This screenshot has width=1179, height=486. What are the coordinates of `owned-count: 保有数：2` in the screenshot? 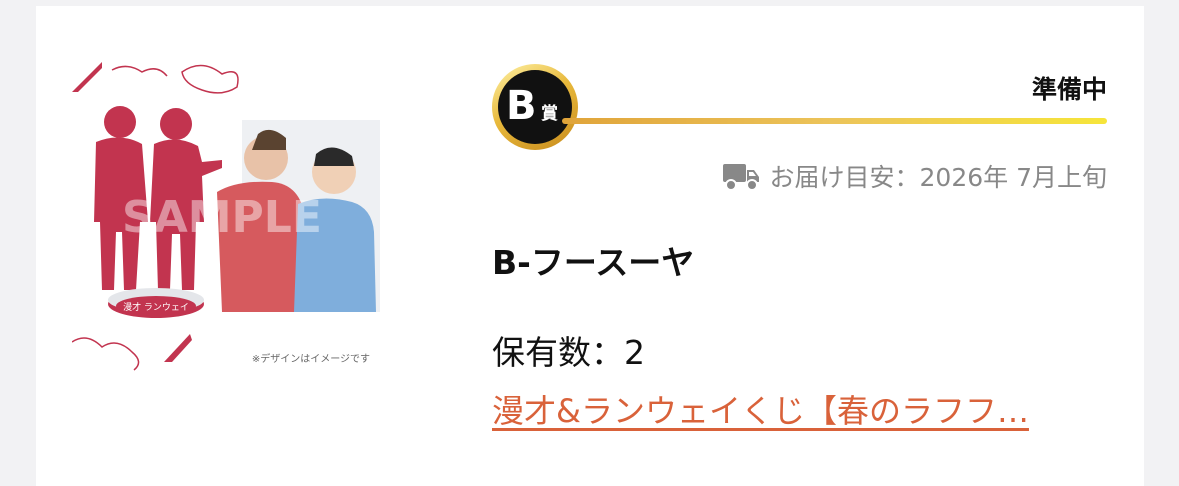 It's located at (568, 350).